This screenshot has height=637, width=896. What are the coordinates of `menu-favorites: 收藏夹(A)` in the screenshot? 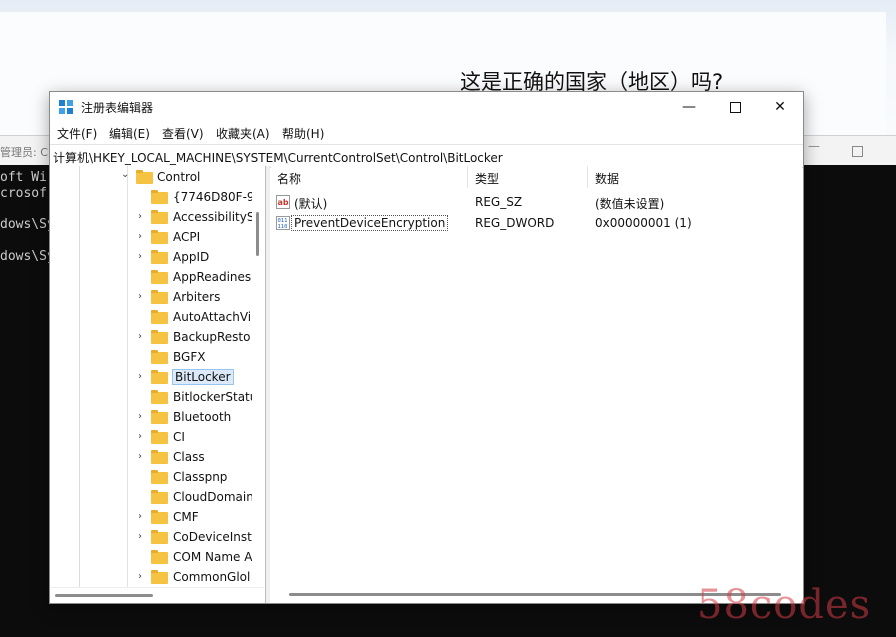 It's located at (243, 133).